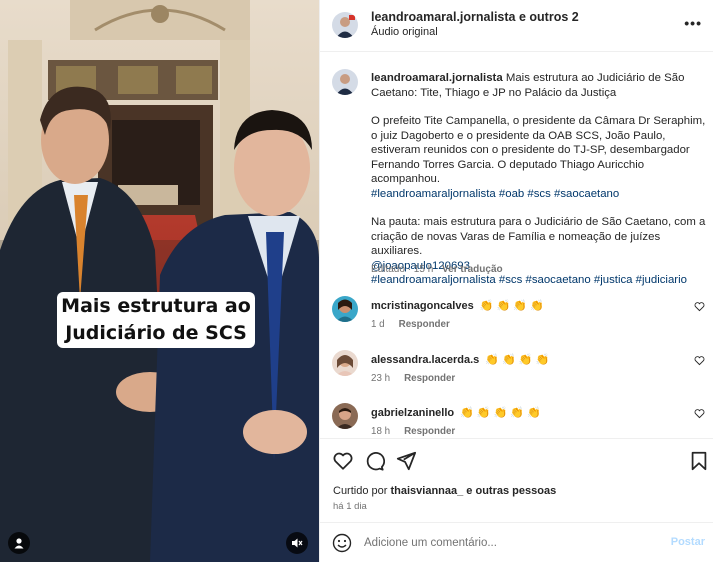  I want to click on edited-time: Editado · 15 h, so click(402, 269).